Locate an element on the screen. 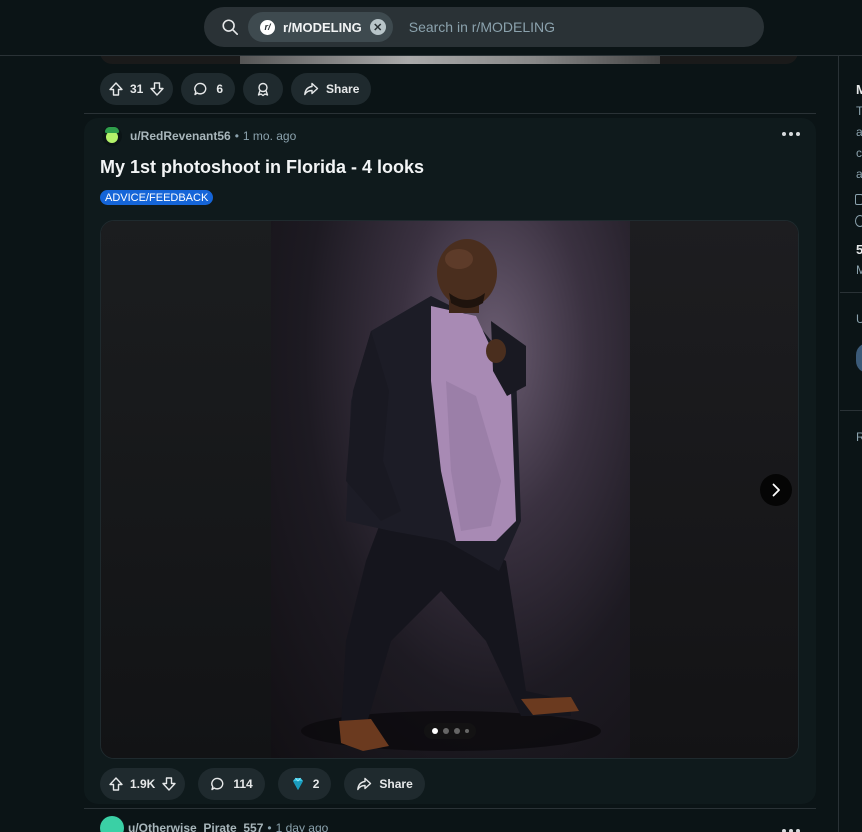 Image resolution: width=862 pixels, height=832 pixels. vote-count: 1.9K is located at coordinates (143, 784).